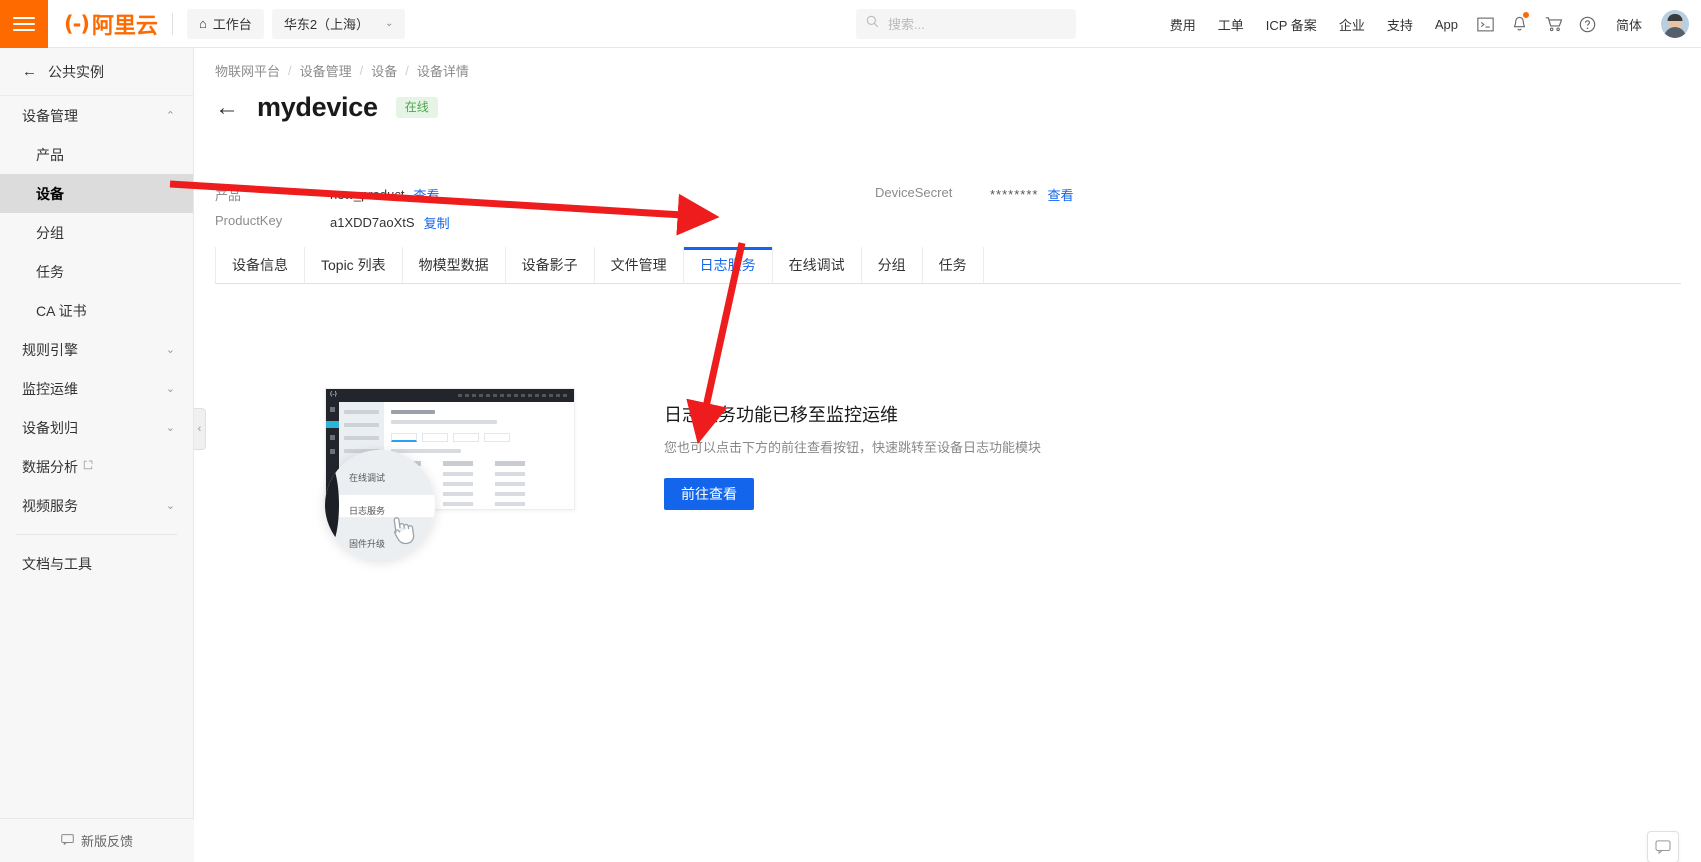 The height and width of the screenshot is (862, 1701). What do you see at coordinates (437, 222) in the screenshot?
I see `copy-product-key-link: 复制` at bounding box center [437, 222].